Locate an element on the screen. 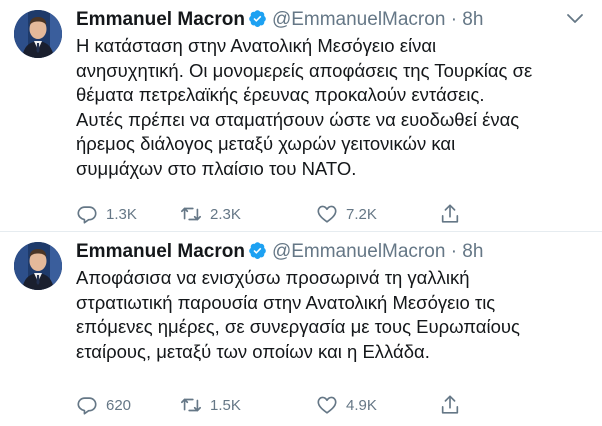 The width and height of the screenshot is (602, 426). retweet-count: 2.3K is located at coordinates (225, 214).